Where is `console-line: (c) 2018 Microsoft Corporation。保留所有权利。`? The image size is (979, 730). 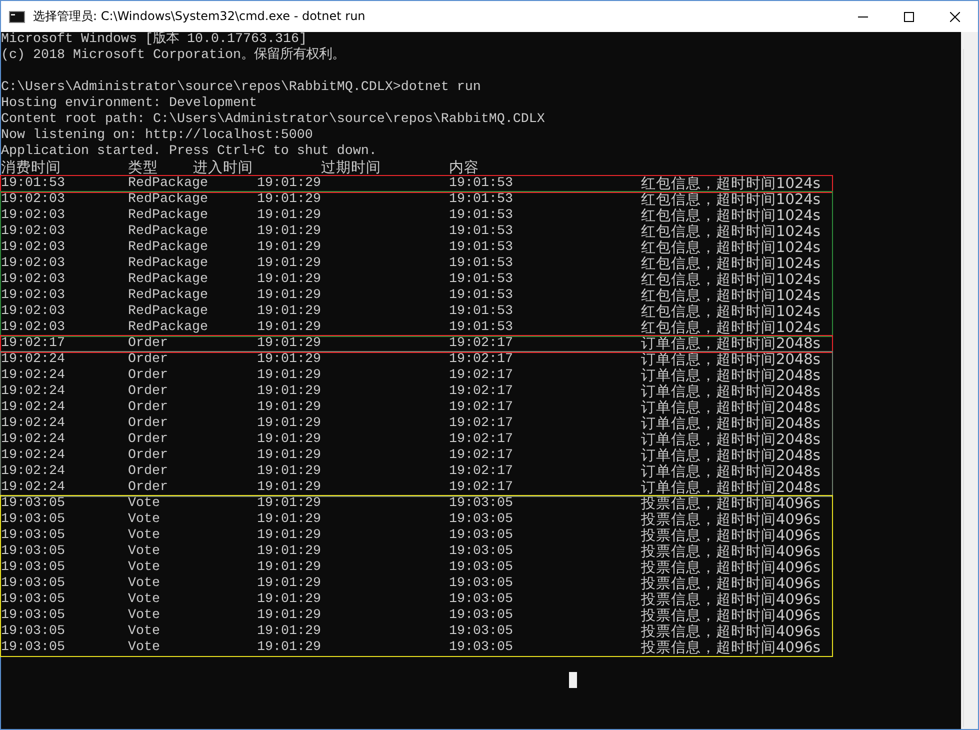 console-line: (c) 2018 Microsoft Corporation。保留所有权利。 is located at coordinates (173, 55).